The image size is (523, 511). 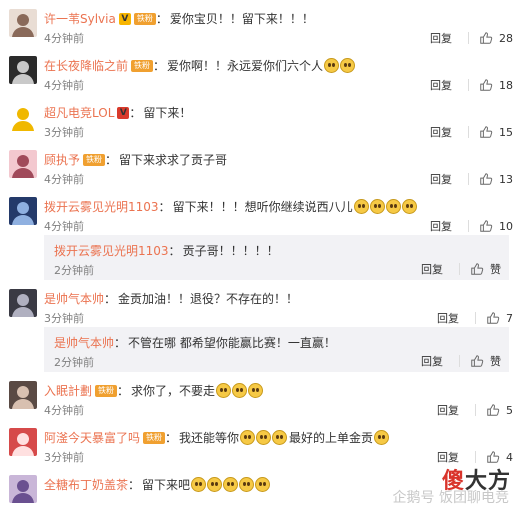 What do you see at coordinates (74, 298) in the screenshot?
I see `comment-username: 是帅气本帅` at bounding box center [74, 298].